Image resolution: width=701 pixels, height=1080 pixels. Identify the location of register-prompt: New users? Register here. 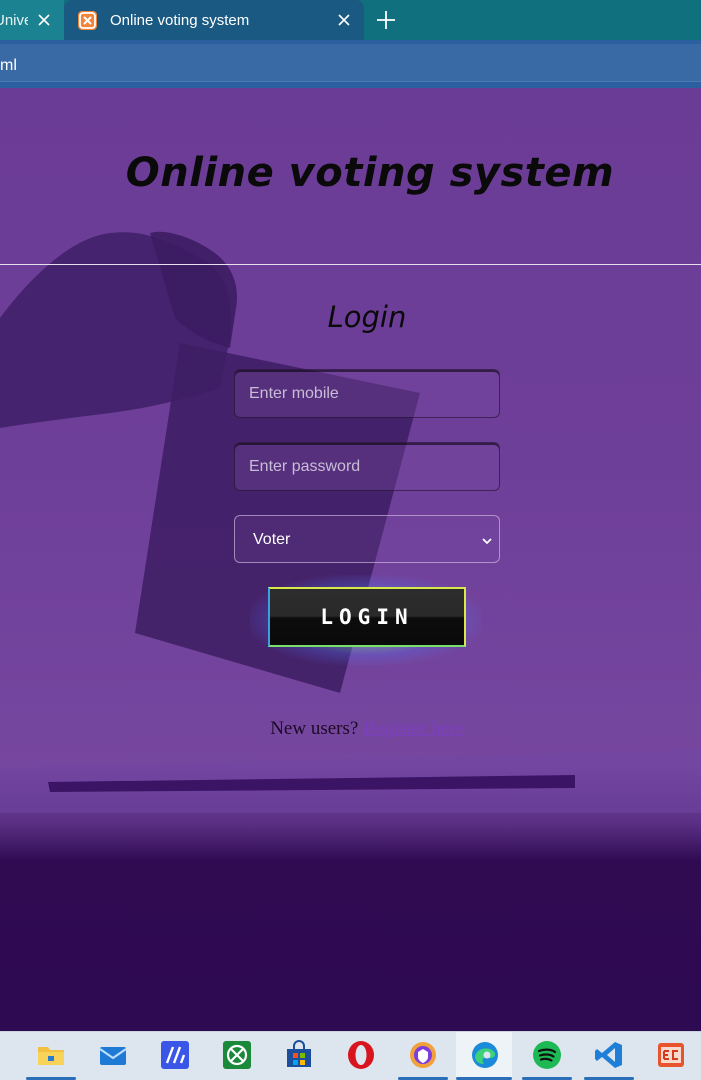
(350, 729).